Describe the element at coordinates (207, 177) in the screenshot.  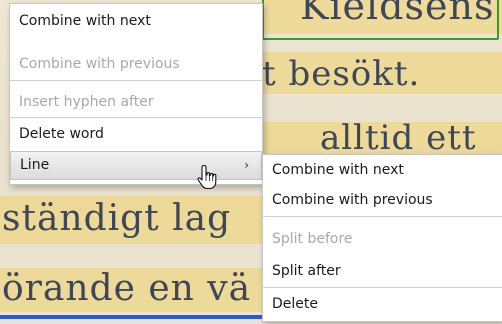
I see `hand-pointer-icon` at that location.